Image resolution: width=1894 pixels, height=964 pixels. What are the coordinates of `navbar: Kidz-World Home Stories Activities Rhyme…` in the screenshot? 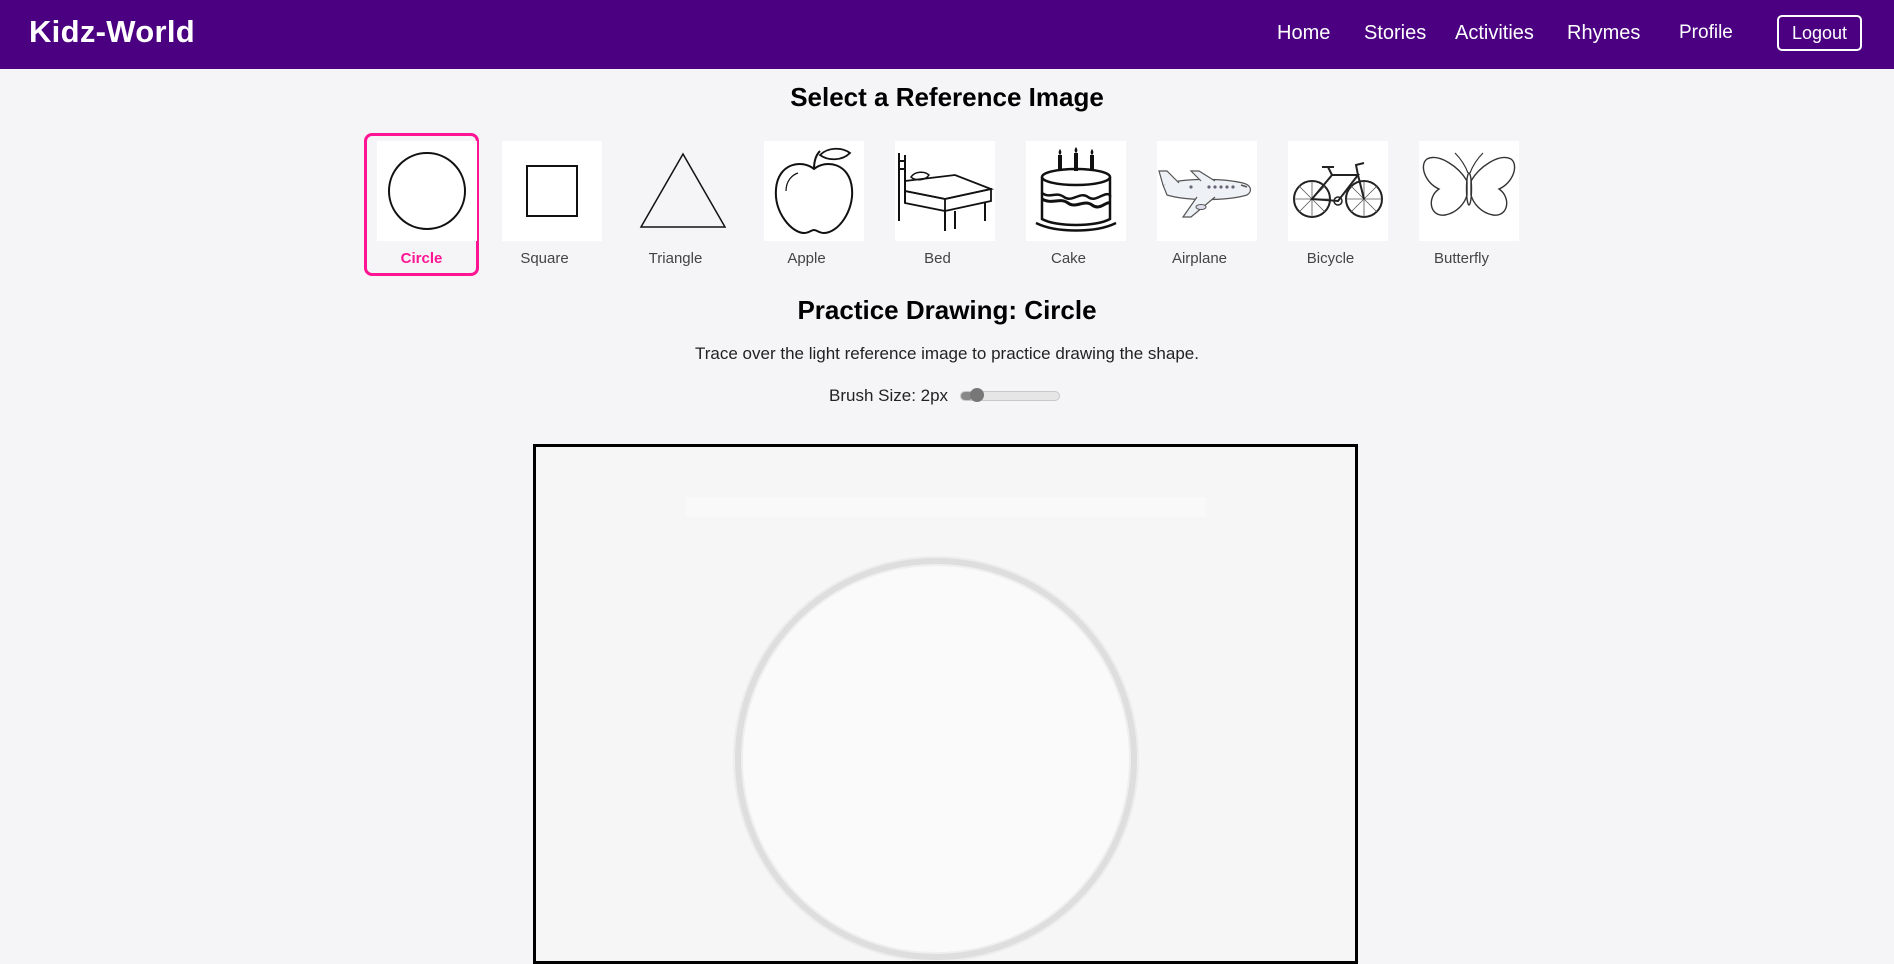 It's located at (947, 34).